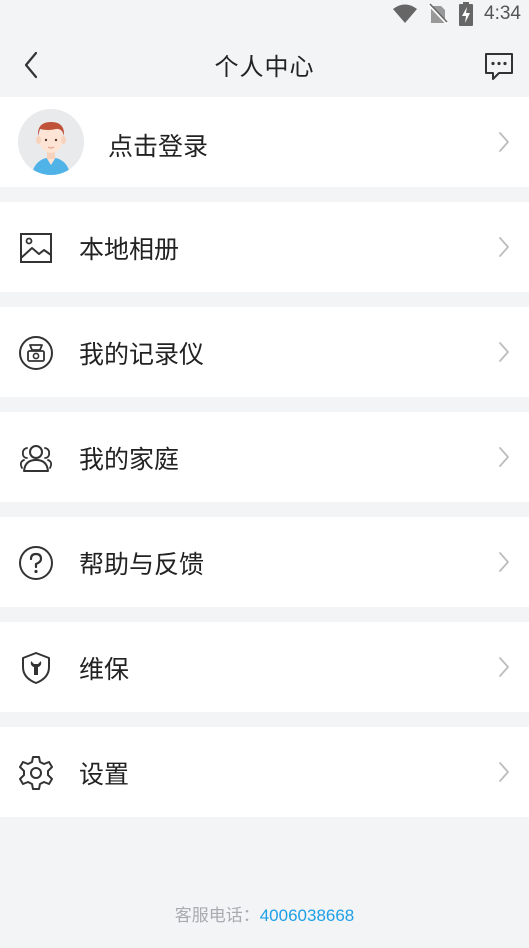 The height and width of the screenshot is (948, 529). I want to click on menu-item-help-feedback: 帮助与反馈, so click(264, 562).